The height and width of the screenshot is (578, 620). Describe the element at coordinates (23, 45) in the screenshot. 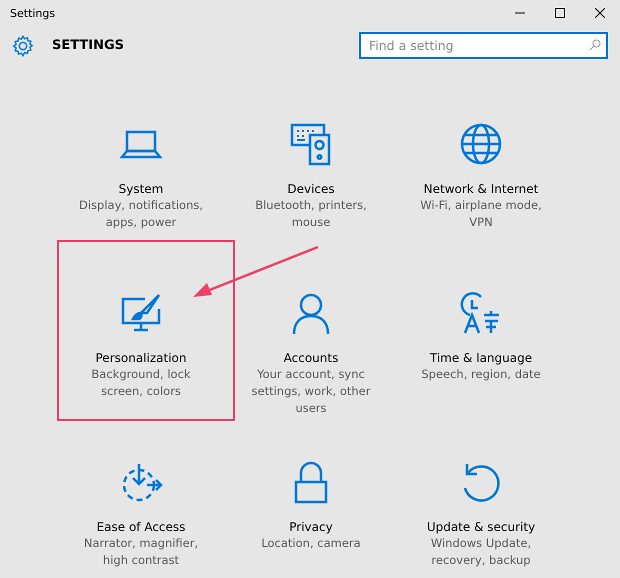

I see `settings-icon` at that location.